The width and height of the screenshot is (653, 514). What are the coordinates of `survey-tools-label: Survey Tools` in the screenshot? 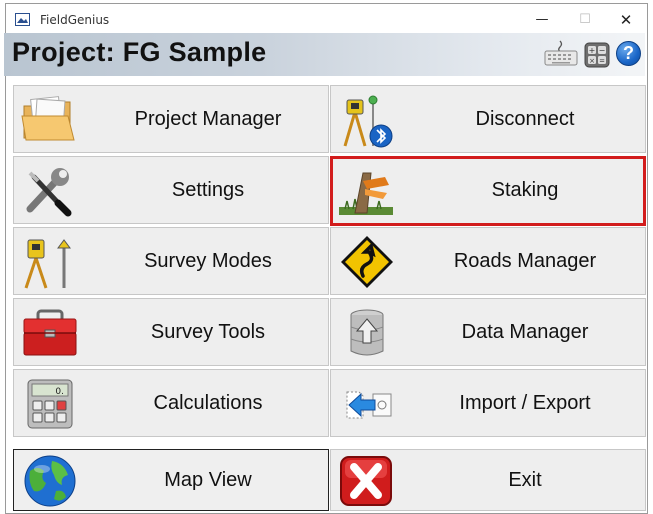 It's located at (208, 331).